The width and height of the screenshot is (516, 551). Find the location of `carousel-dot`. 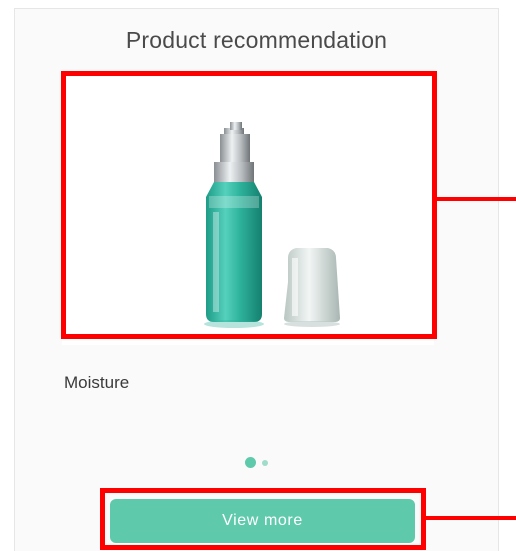

carousel-dot is located at coordinates (265, 462).